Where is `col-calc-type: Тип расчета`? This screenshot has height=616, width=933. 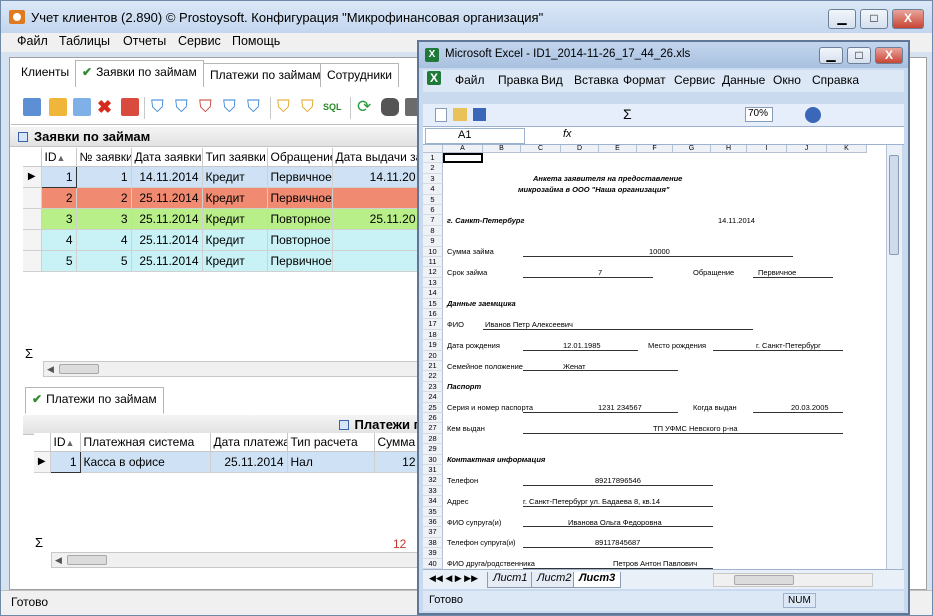 col-calc-type: Тип расчета is located at coordinates (331, 442).